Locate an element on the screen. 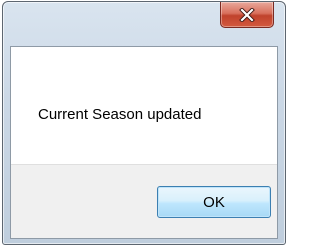  close-icon is located at coordinates (247, 14).